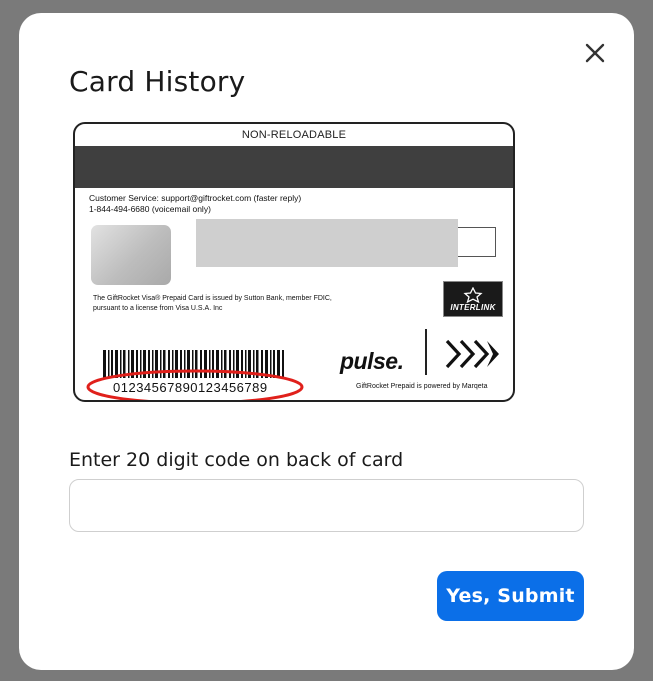 This screenshot has height=681, width=653. I want to click on close-button, so click(595, 53).